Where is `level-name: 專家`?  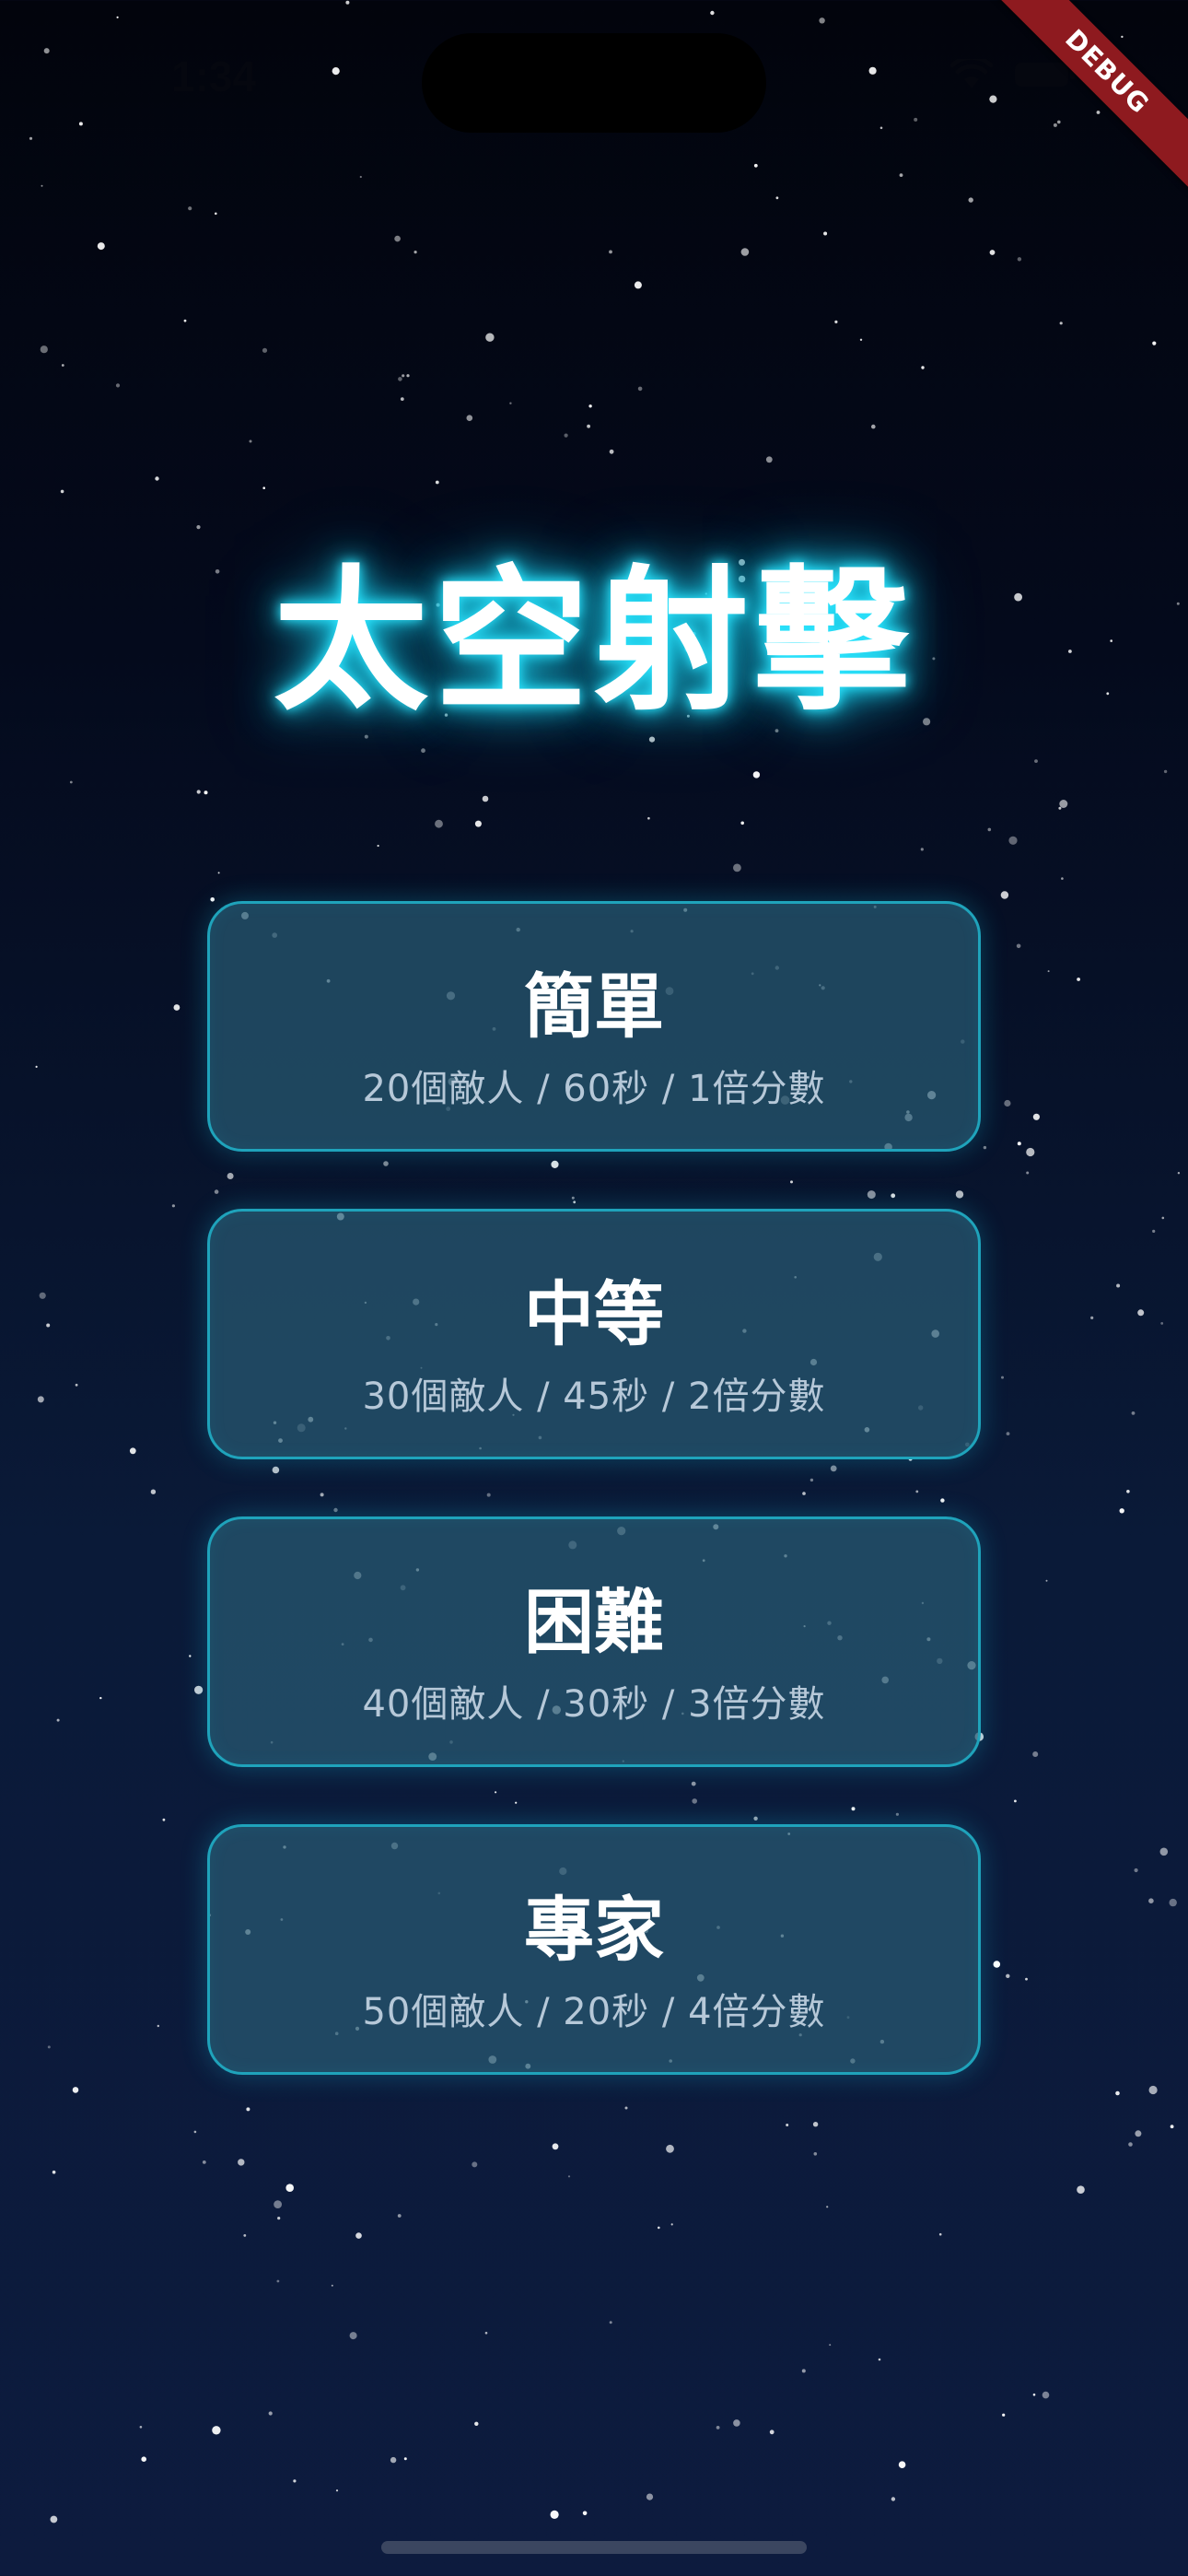 level-name: 專家 is located at coordinates (594, 1930).